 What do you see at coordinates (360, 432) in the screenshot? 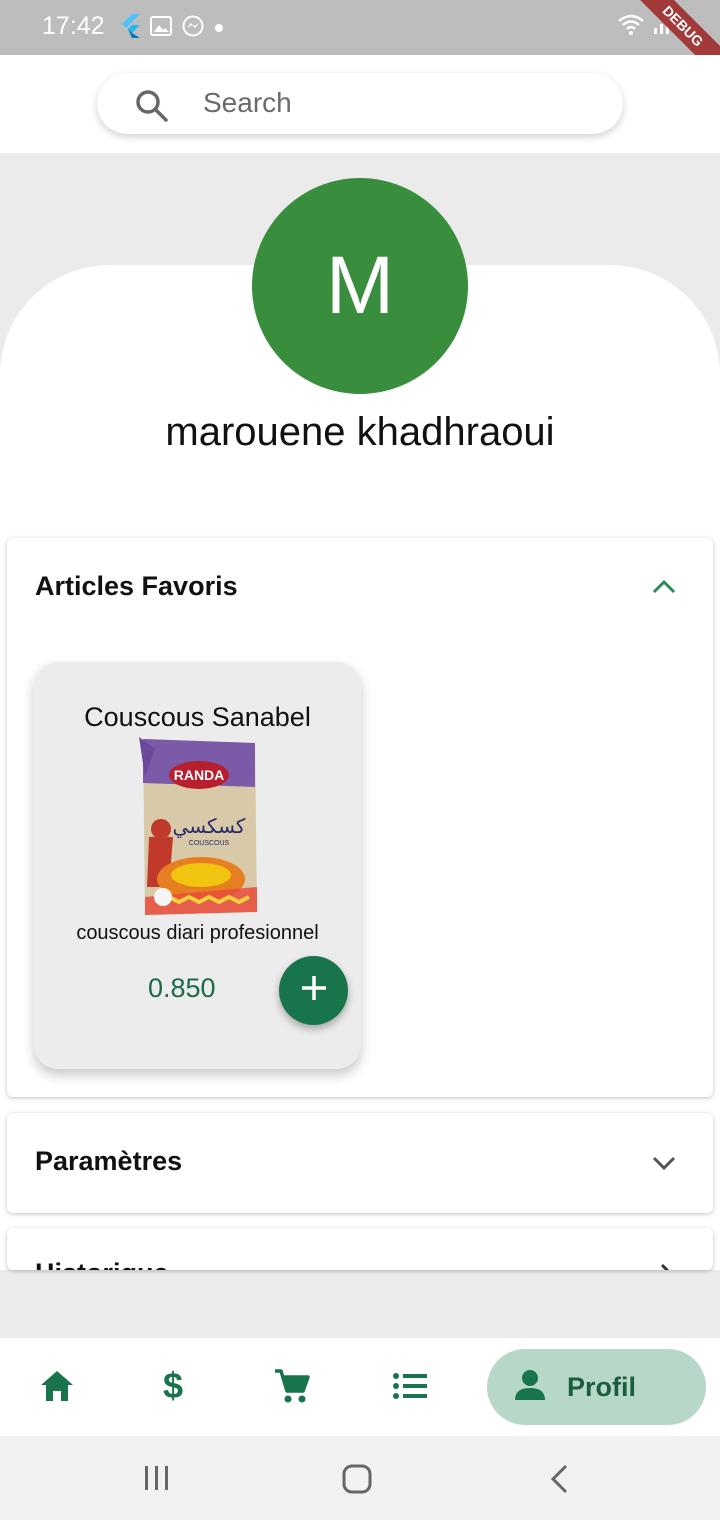
I see `user-name: marouene khadhraoui` at bounding box center [360, 432].